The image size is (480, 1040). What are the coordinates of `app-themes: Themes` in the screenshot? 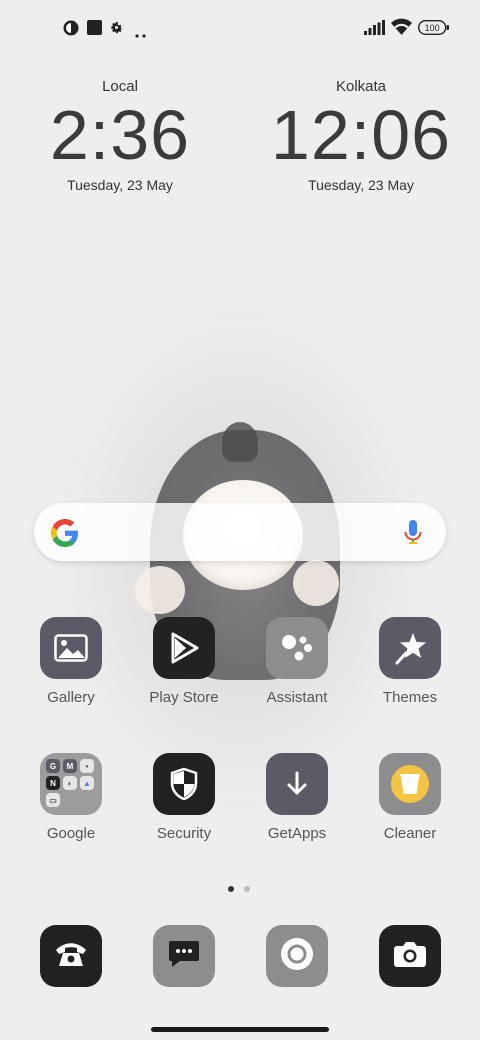 It's located at (410, 661).